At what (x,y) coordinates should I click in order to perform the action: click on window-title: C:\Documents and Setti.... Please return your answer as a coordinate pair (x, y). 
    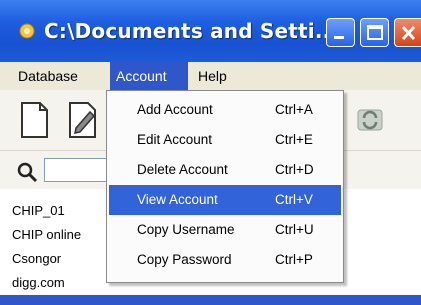
    Looking at the image, I should click on (191, 31).